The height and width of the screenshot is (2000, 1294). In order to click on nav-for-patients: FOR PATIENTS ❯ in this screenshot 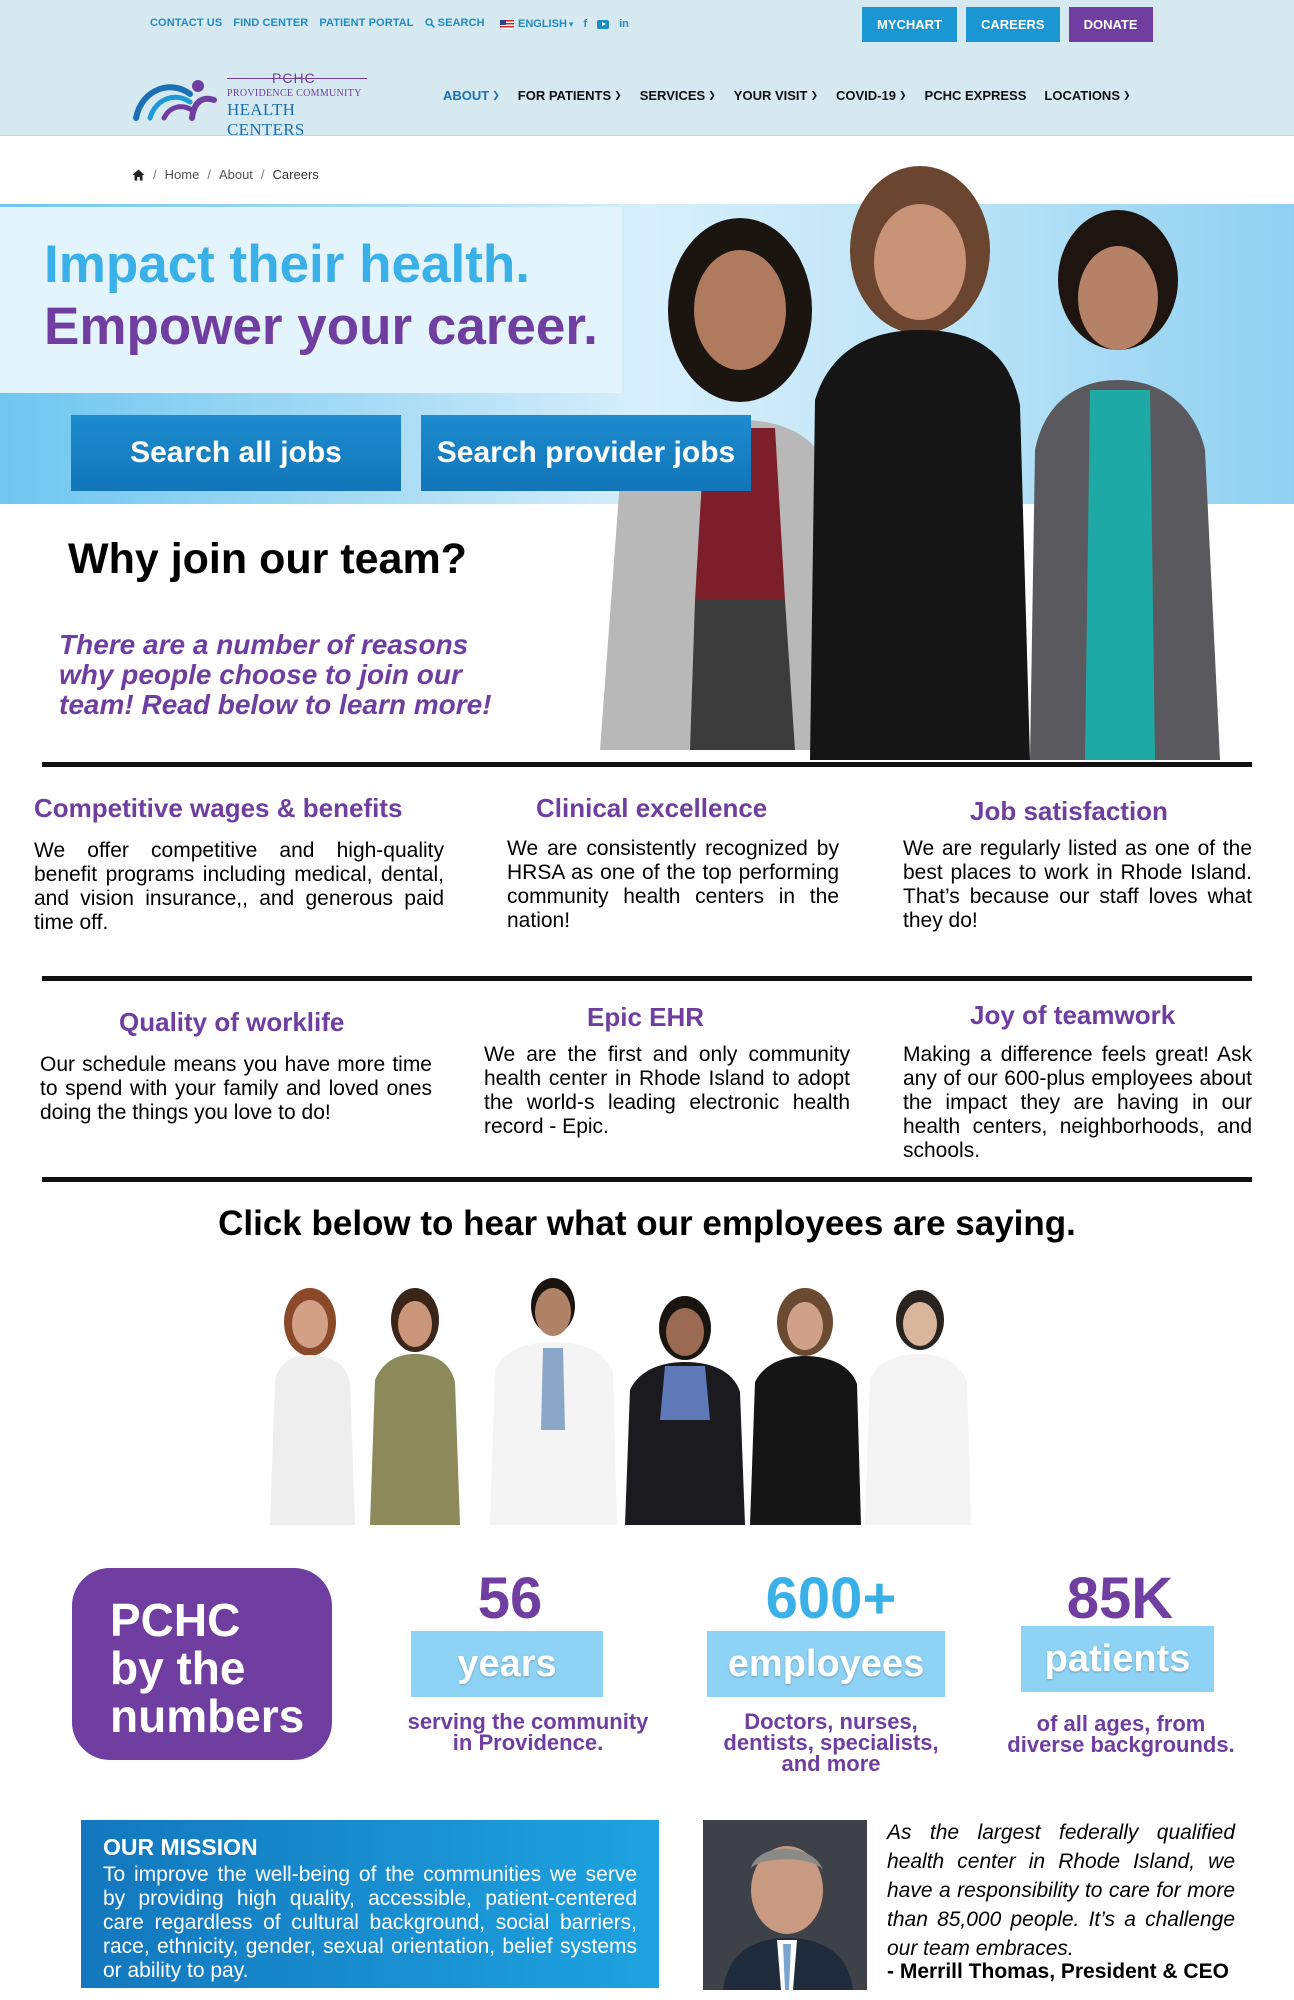, I will do `click(570, 95)`.